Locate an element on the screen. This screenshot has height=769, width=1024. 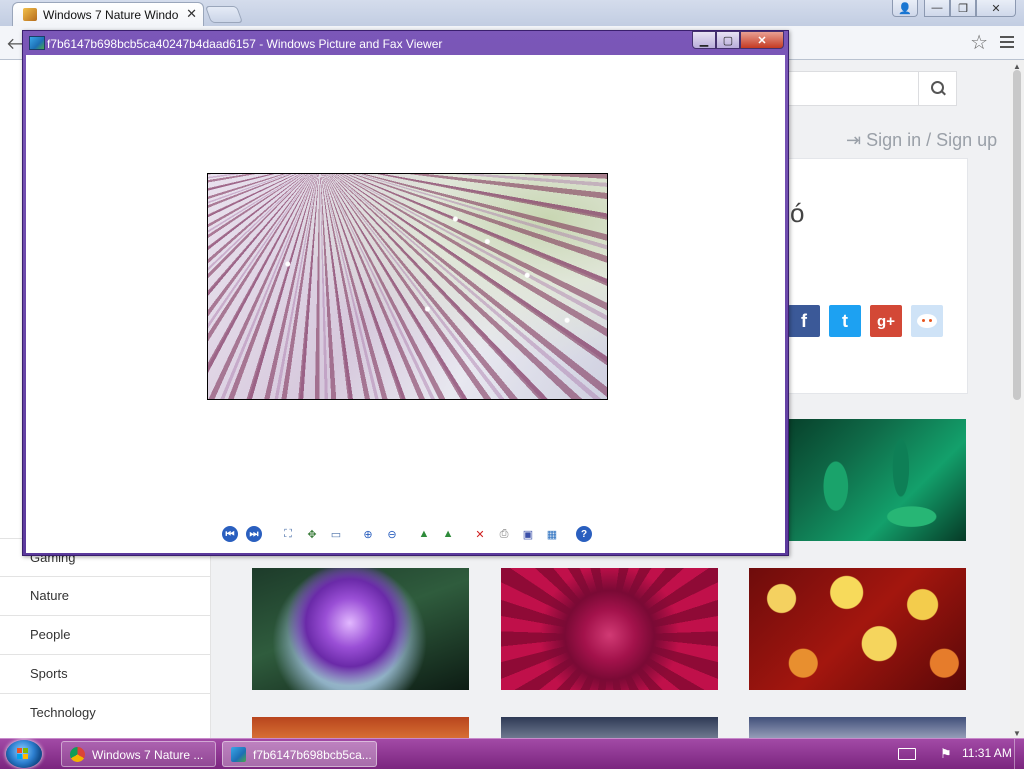
bookmark-star-icon: ☆ is located at coordinates (979, 42).